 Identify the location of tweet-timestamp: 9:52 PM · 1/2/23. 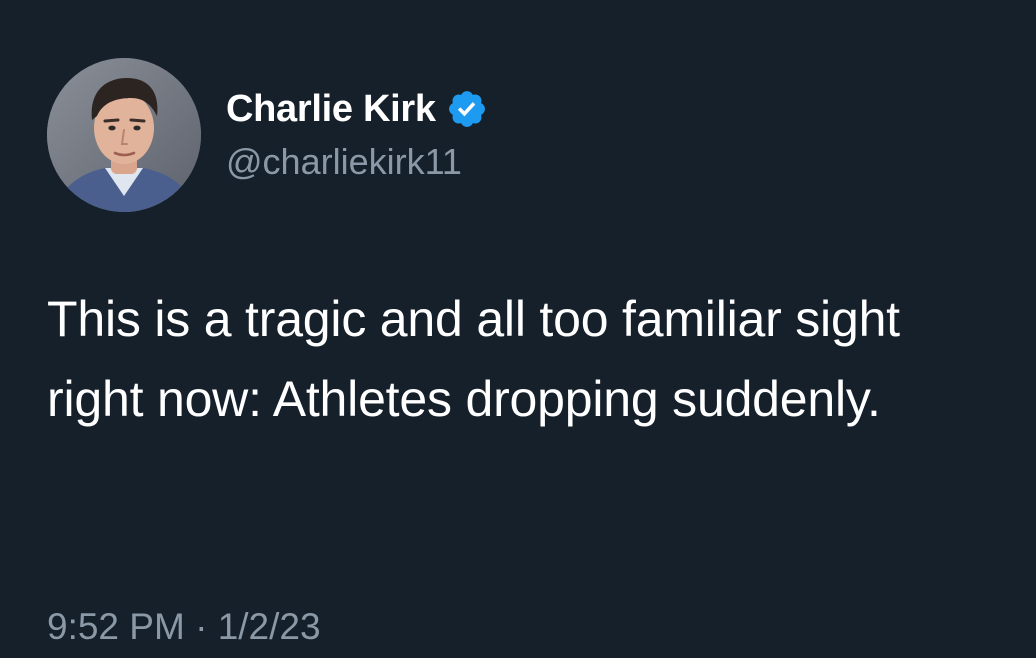
(184, 627).